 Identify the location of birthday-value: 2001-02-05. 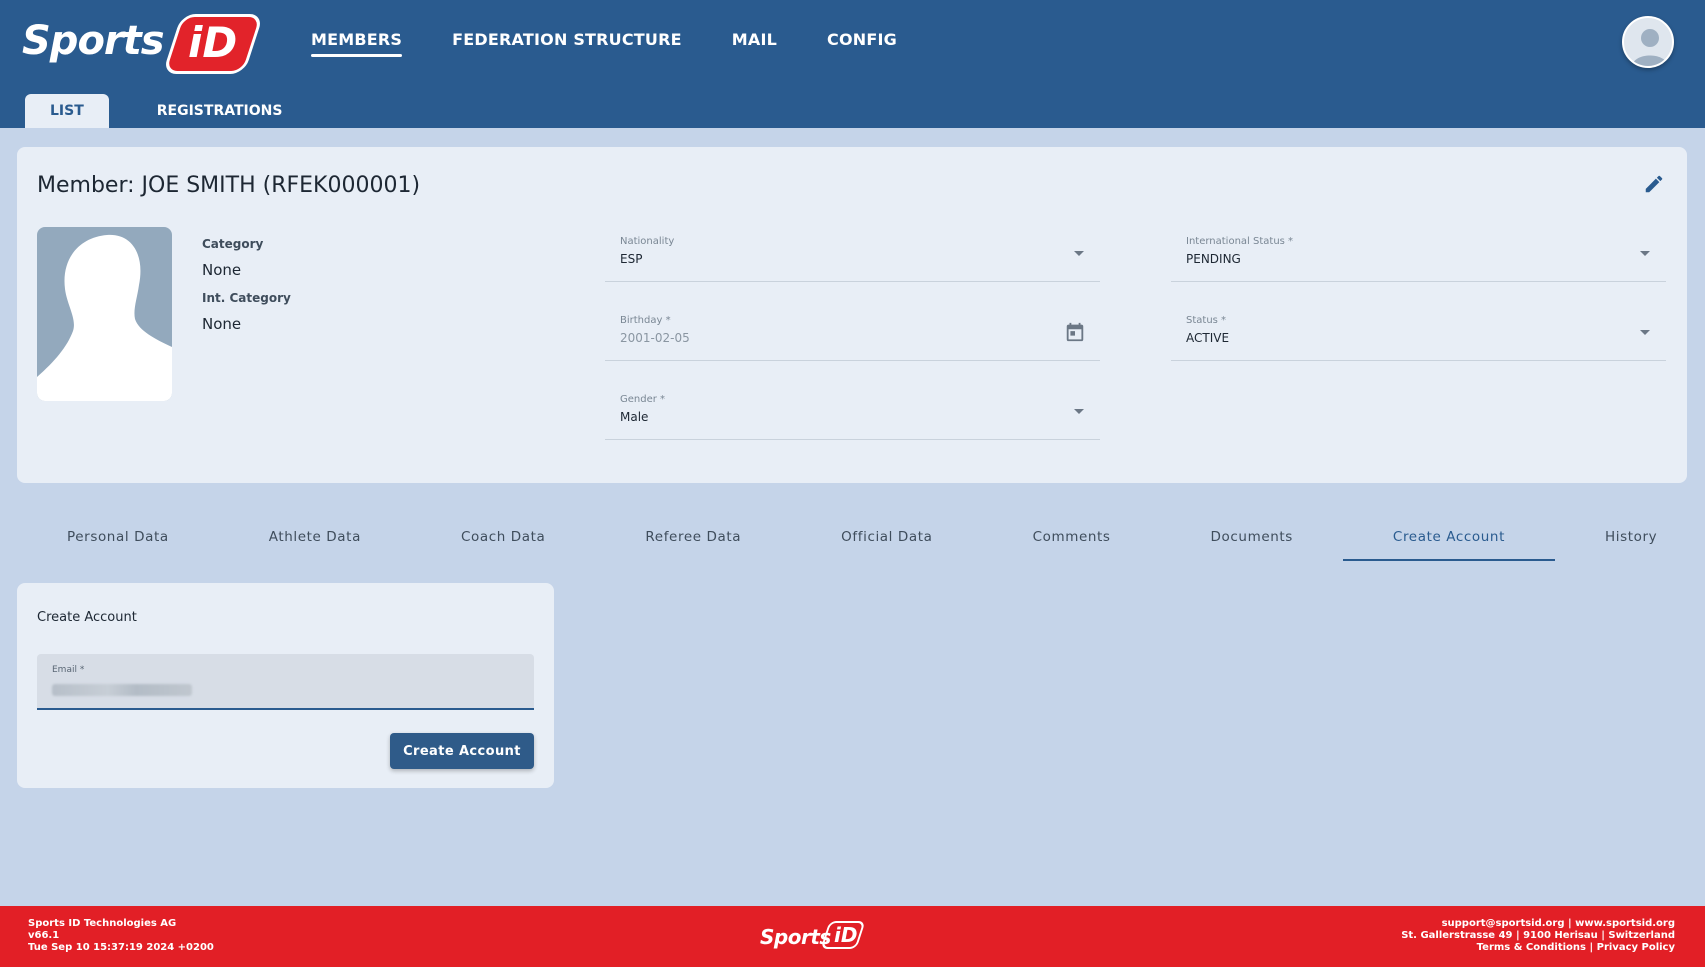
(655, 338).